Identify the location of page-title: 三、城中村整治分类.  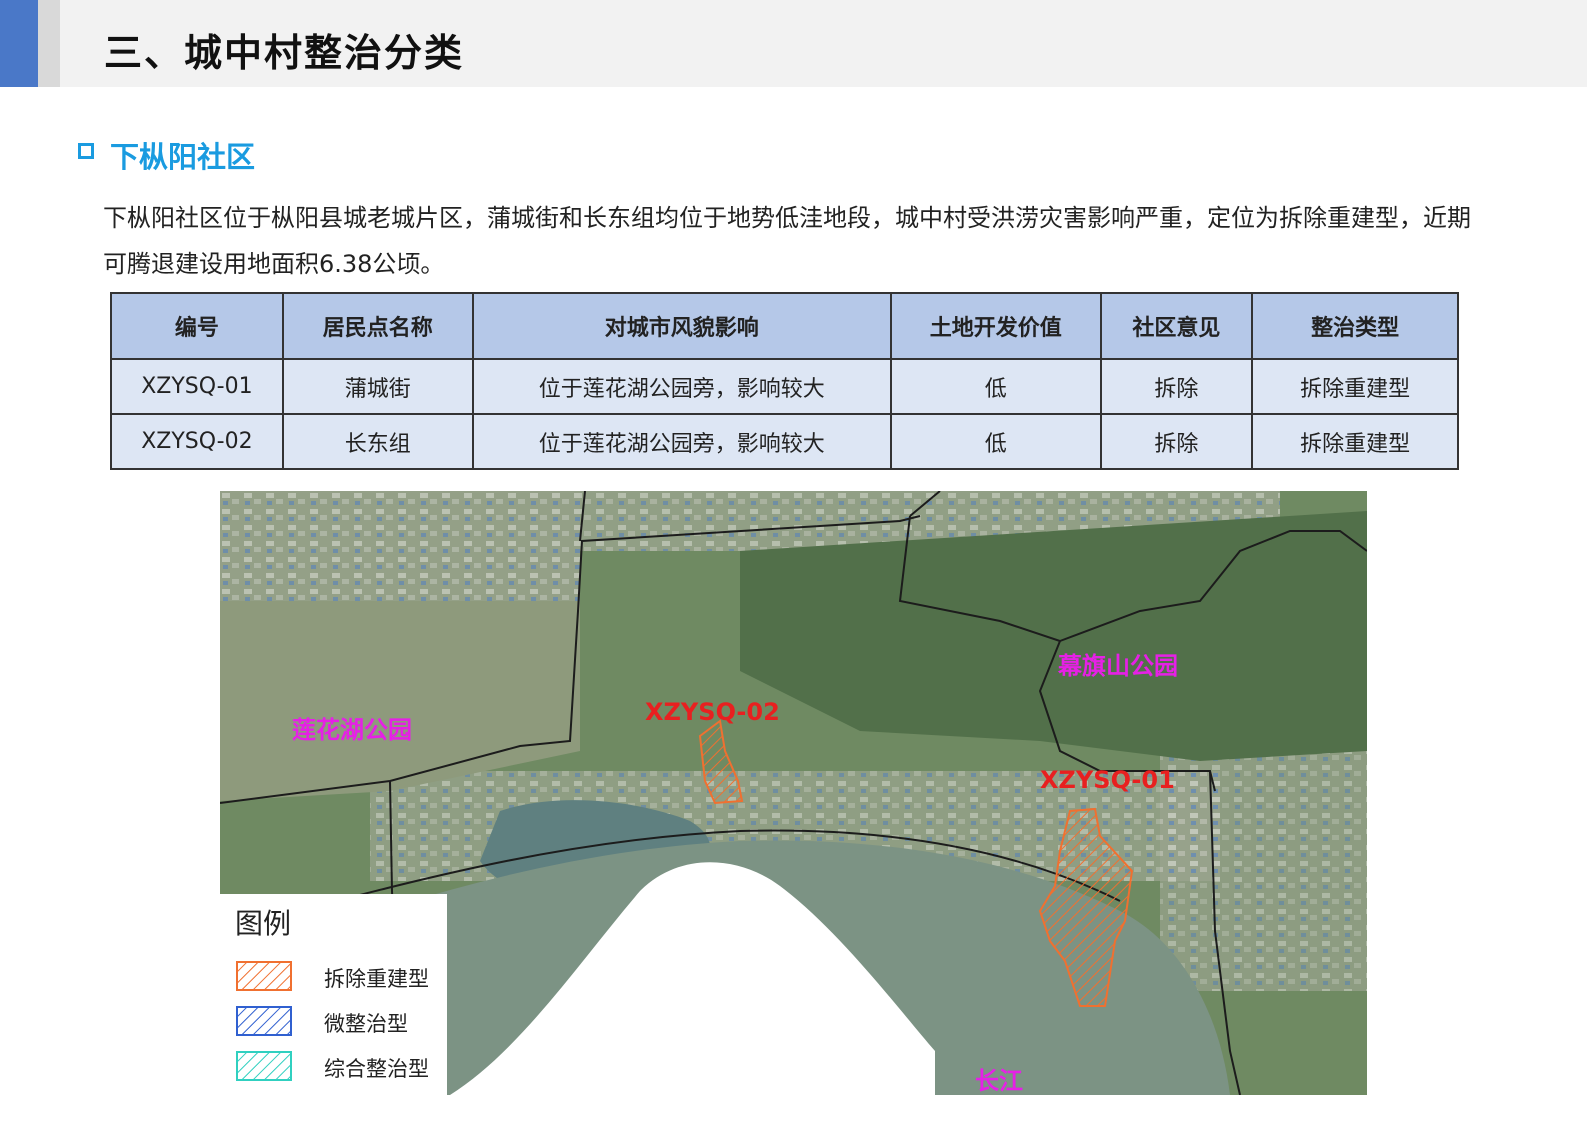
(284, 53).